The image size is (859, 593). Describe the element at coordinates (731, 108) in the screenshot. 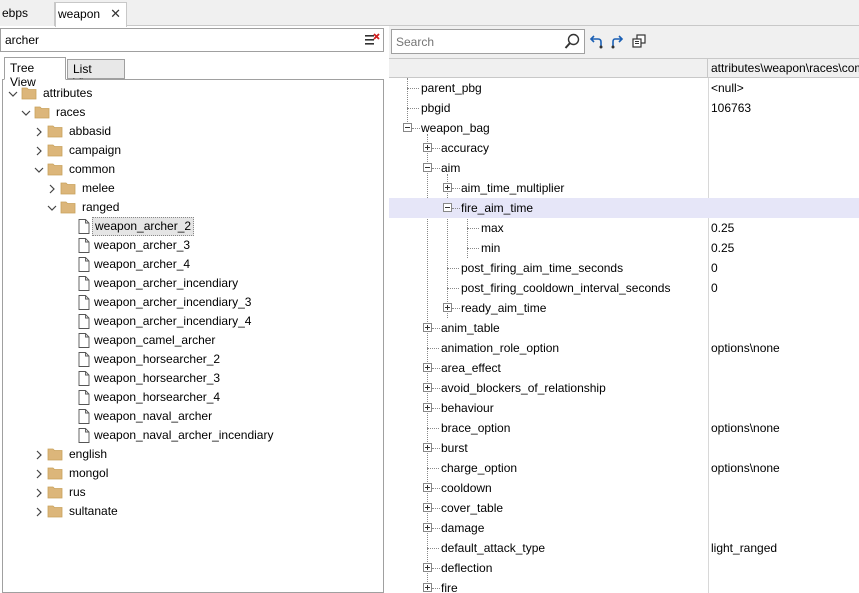

I see `property-value: 106763` at that location.